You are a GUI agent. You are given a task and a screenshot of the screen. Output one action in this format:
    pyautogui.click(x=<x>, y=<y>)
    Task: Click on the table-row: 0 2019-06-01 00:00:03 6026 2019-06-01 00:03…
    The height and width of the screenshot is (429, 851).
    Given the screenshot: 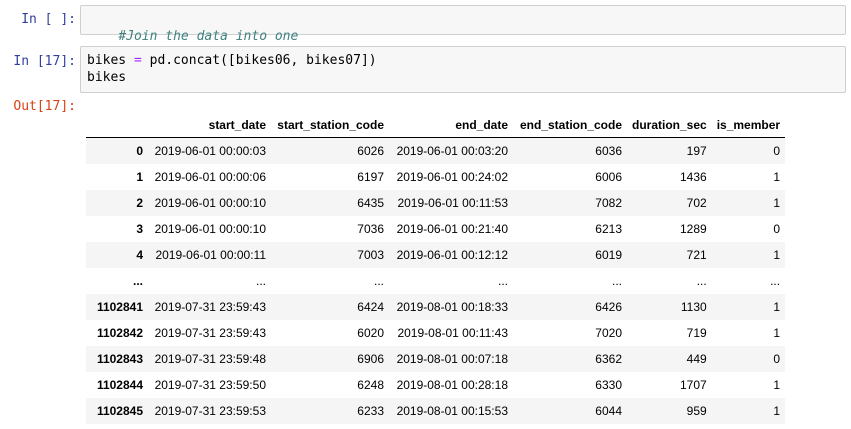 What is the action you would take?
    pyautogui.click(x=436, y=150)
    